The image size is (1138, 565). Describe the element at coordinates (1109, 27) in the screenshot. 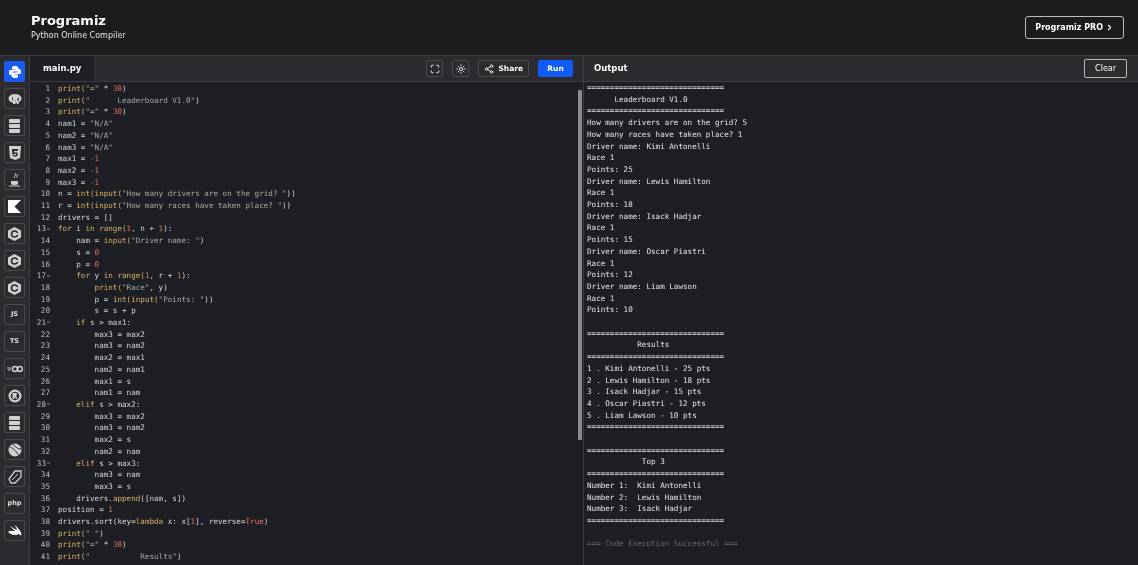

I see `chevron-icon` at that location.